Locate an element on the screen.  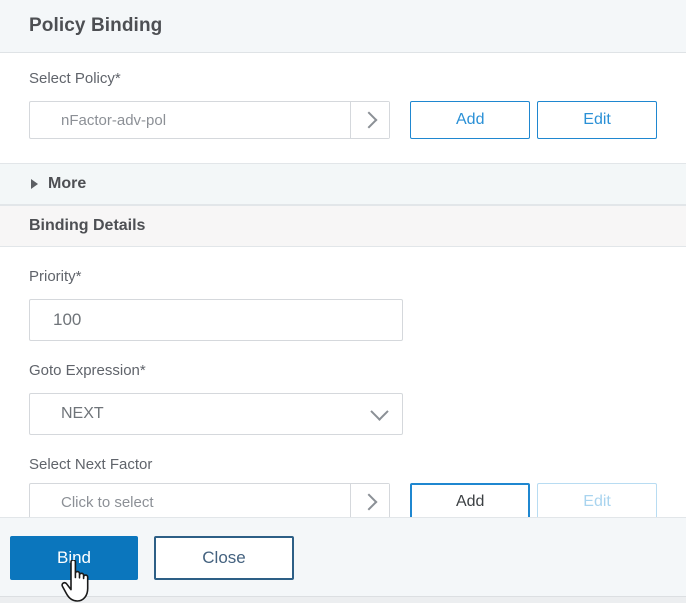
panel-footer: Bind Close is located at coordinates (343, 560).